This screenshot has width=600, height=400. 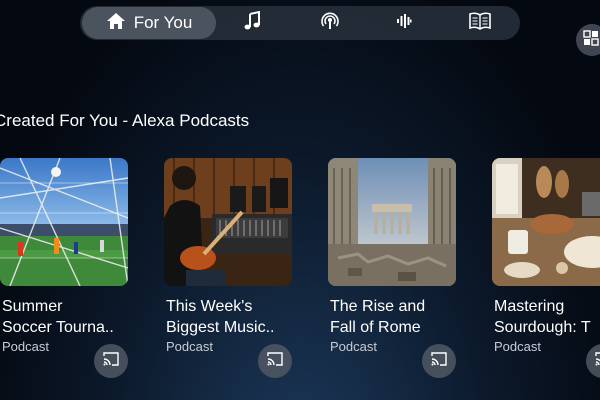 What do you see at coordinates (163, 22) in the screenshot?
I see `tab-for-you-label: For You` at bounding box center [163, 22].